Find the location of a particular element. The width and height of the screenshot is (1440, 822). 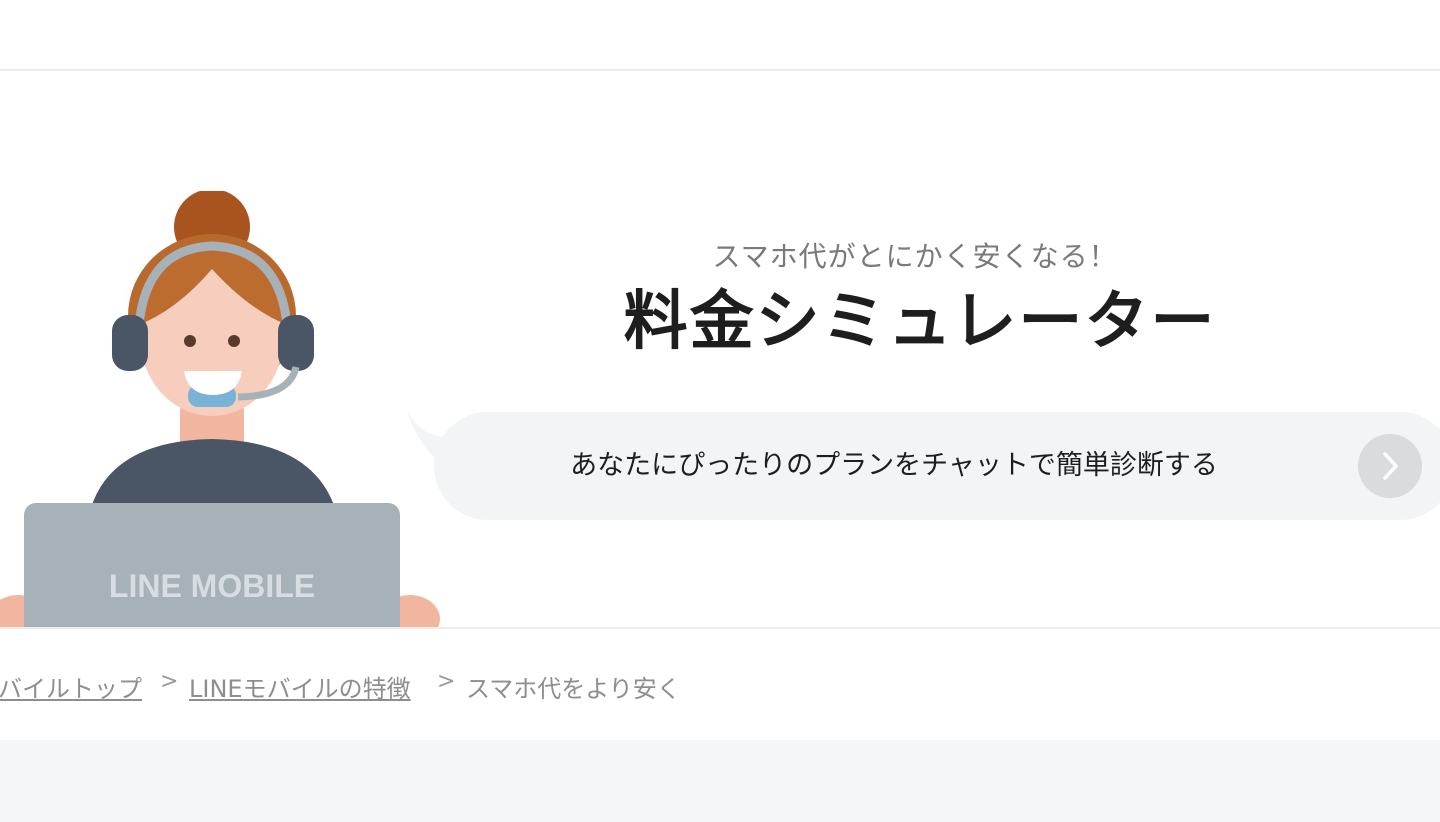

breadcrumb-item-current: スマホ代をより安く is located at coordinates (573, 689).